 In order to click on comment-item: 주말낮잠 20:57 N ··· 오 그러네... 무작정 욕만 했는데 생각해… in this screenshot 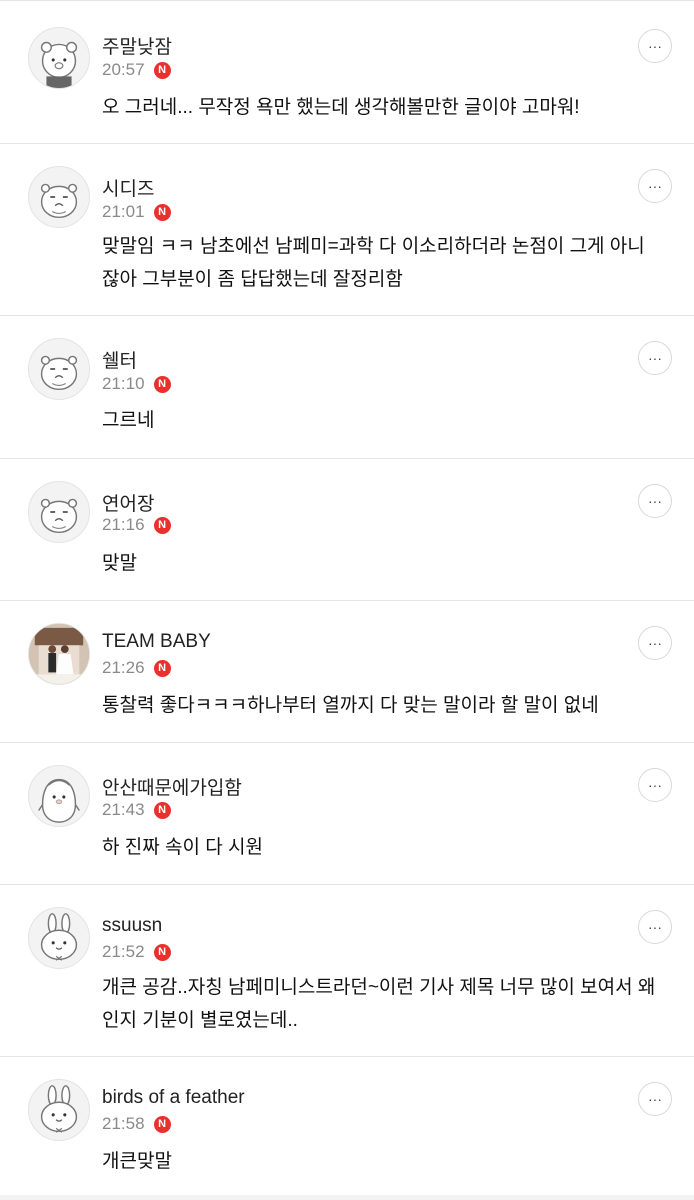, I will do `click(347, 71)`.